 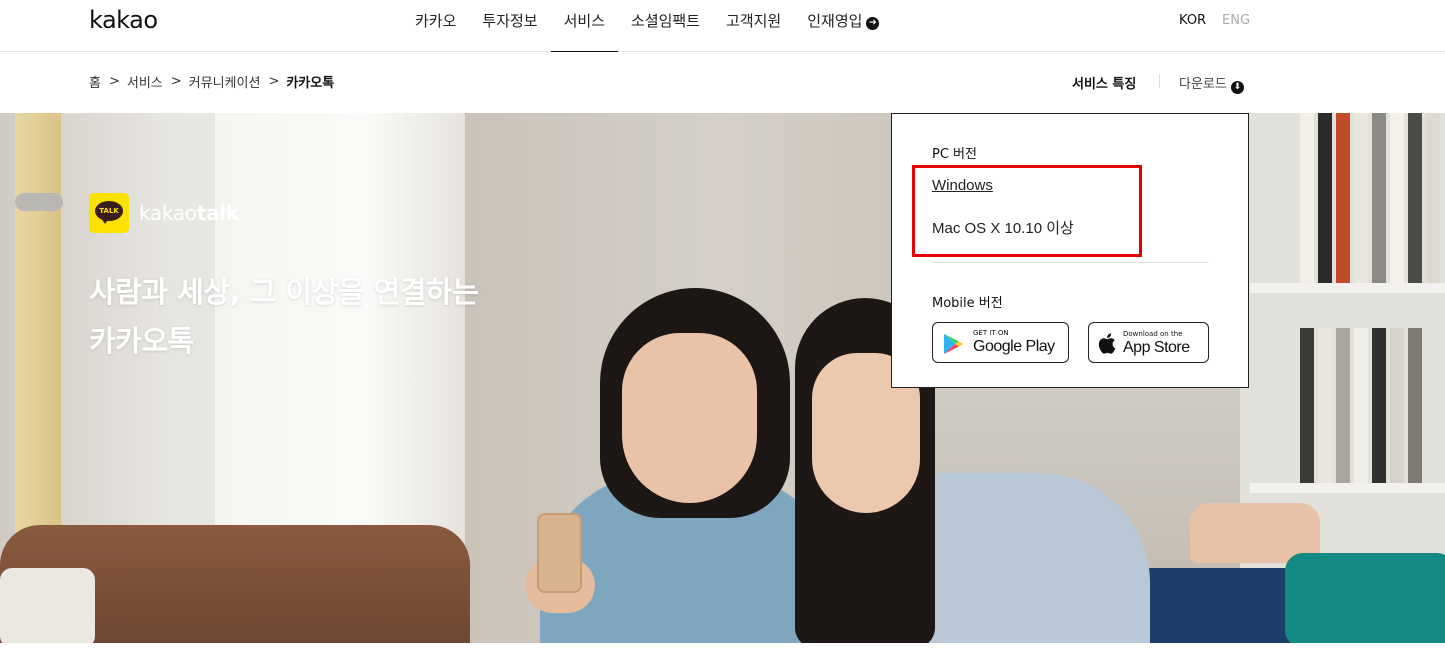 I want to click on download-circle-icon: ⬇, so click(x=1237, y=87).